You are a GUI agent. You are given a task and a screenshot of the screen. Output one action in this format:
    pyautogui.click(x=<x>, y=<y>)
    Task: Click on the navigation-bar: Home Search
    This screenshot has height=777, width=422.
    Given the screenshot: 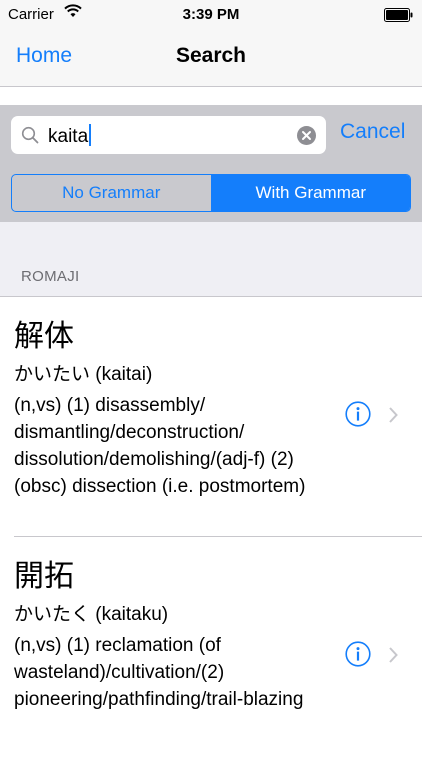 What is the action you would take?
    pyautogui.click(x=211, y=58)
    